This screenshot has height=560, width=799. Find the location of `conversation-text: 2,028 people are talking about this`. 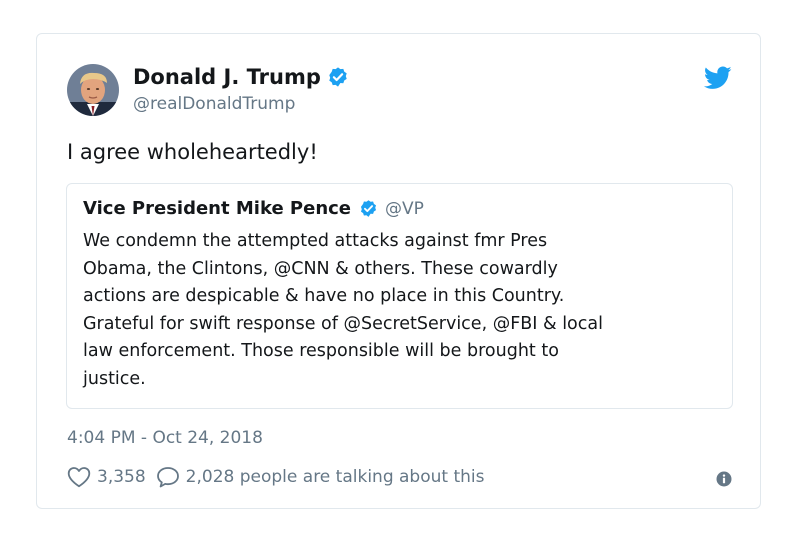

conversation-text: 2,028 people are talking about this is located at coordinates (335, 477).